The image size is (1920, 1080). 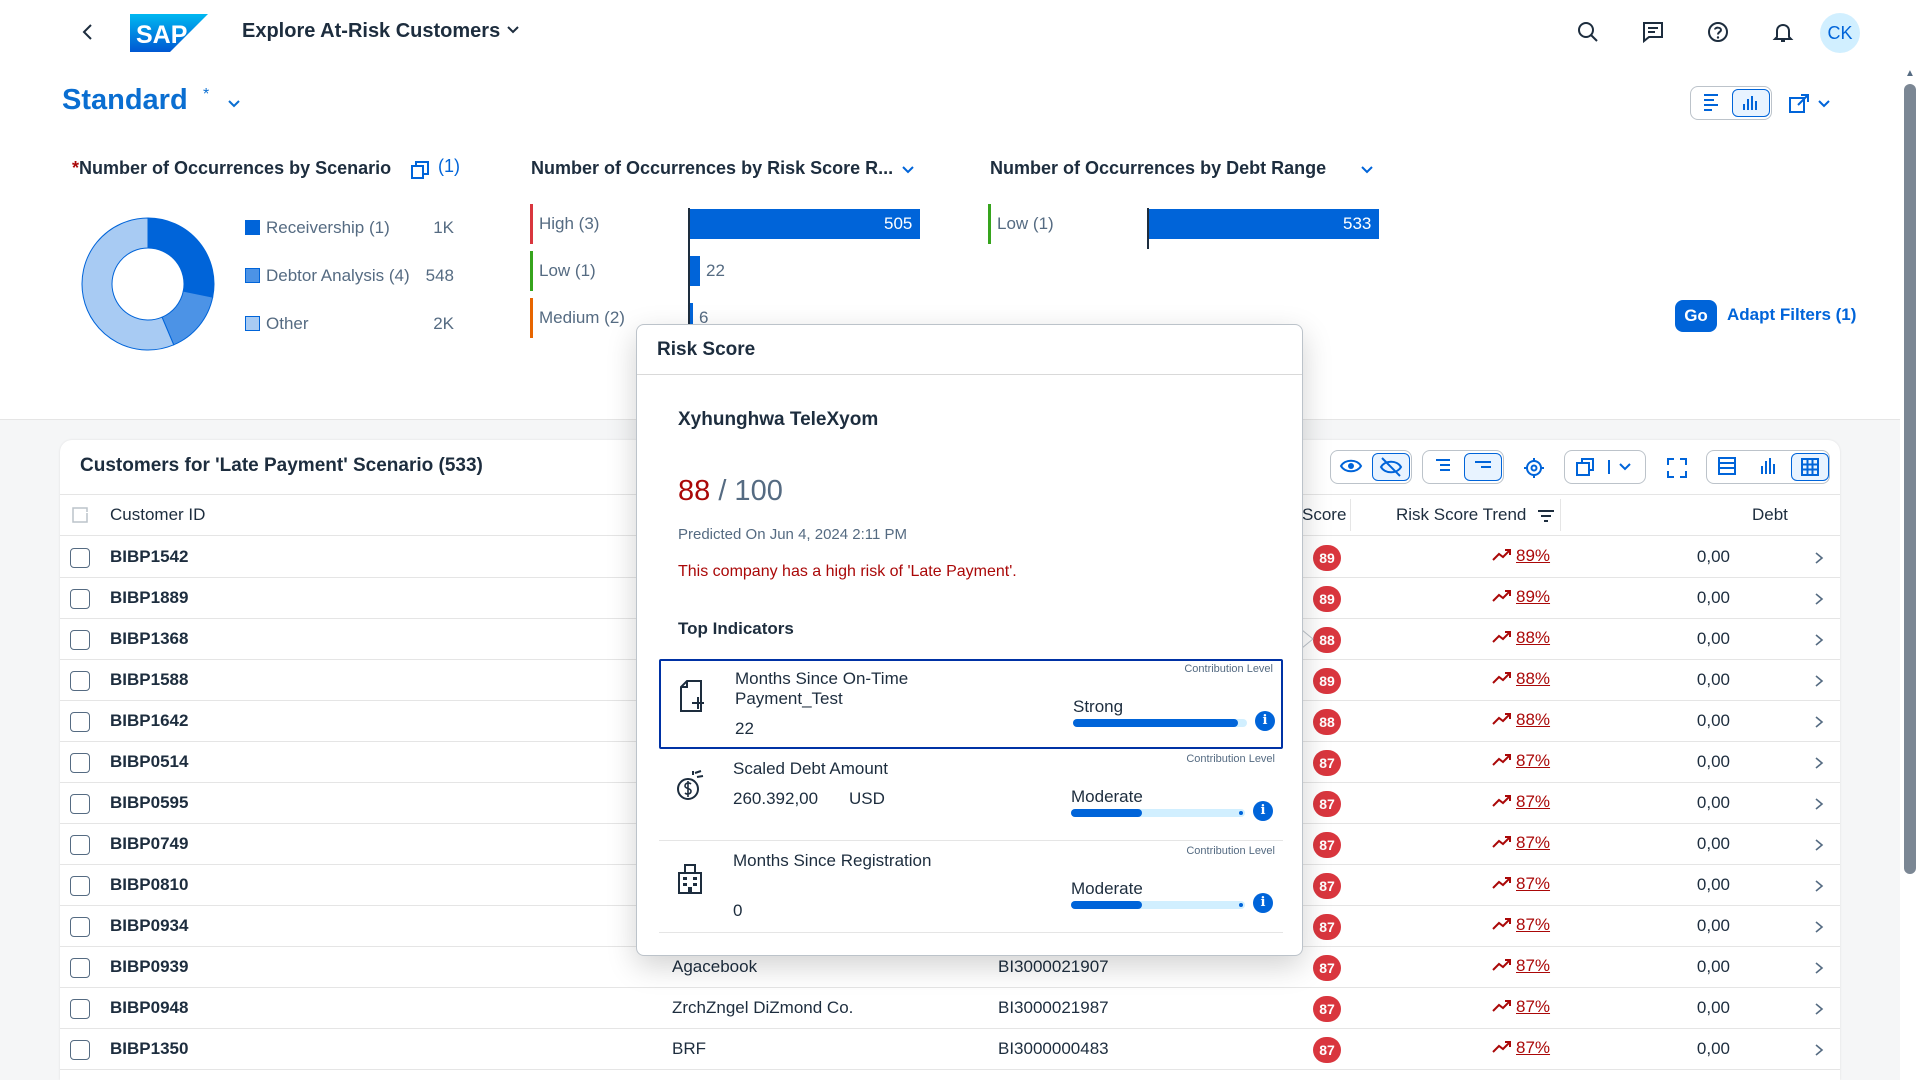 What do you see at coordinates (327, 276) in the screenshot?
I see `legend-item: Debtor Analysis (4)` at bounding box center [327, 276].